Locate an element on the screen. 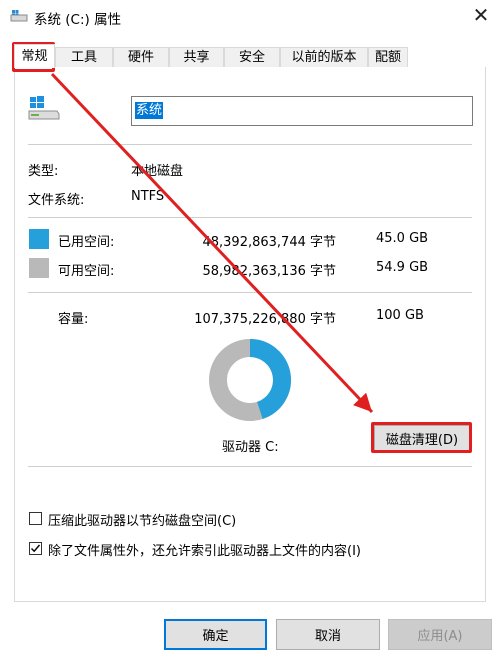 Image resolution: width=500 pixels, height=660 pixels. tab-general: 常规 is located at coordinates (34, 56).